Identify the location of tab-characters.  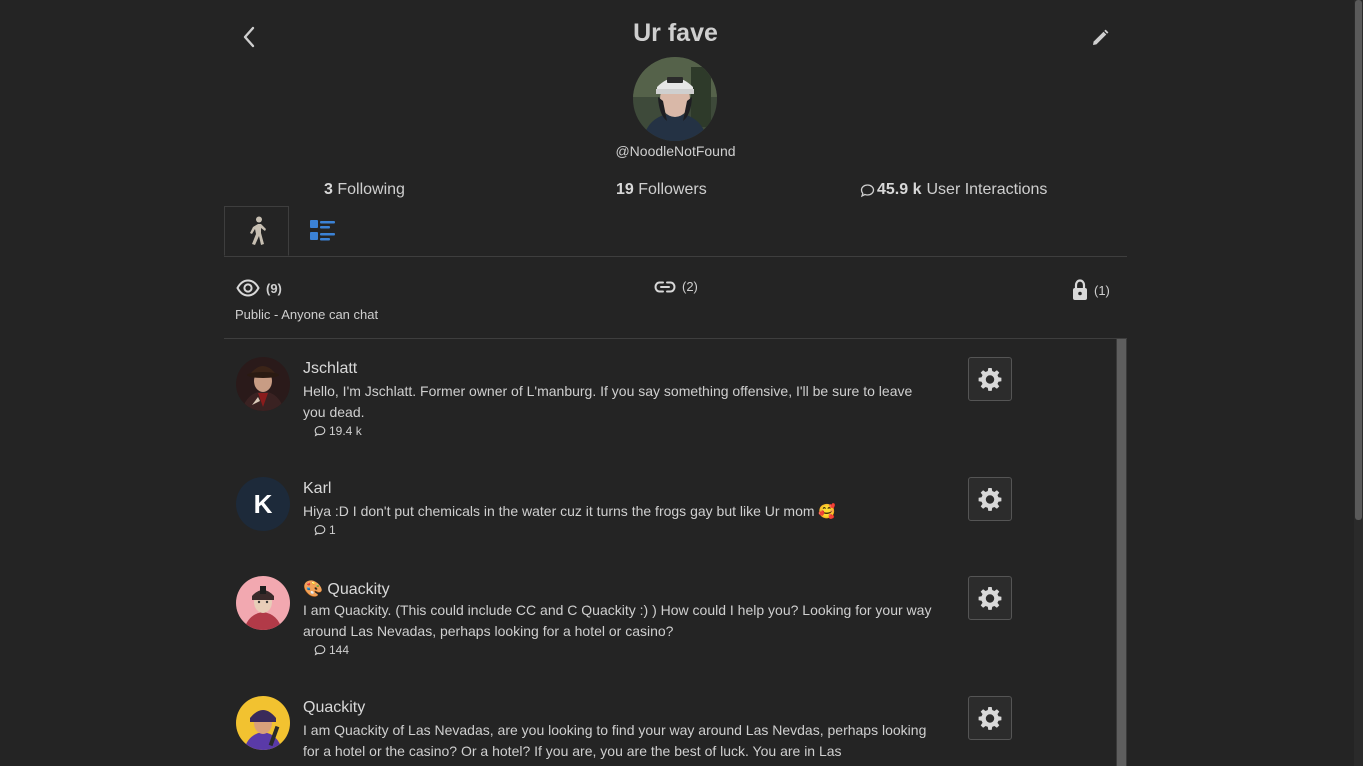
(256, 231).